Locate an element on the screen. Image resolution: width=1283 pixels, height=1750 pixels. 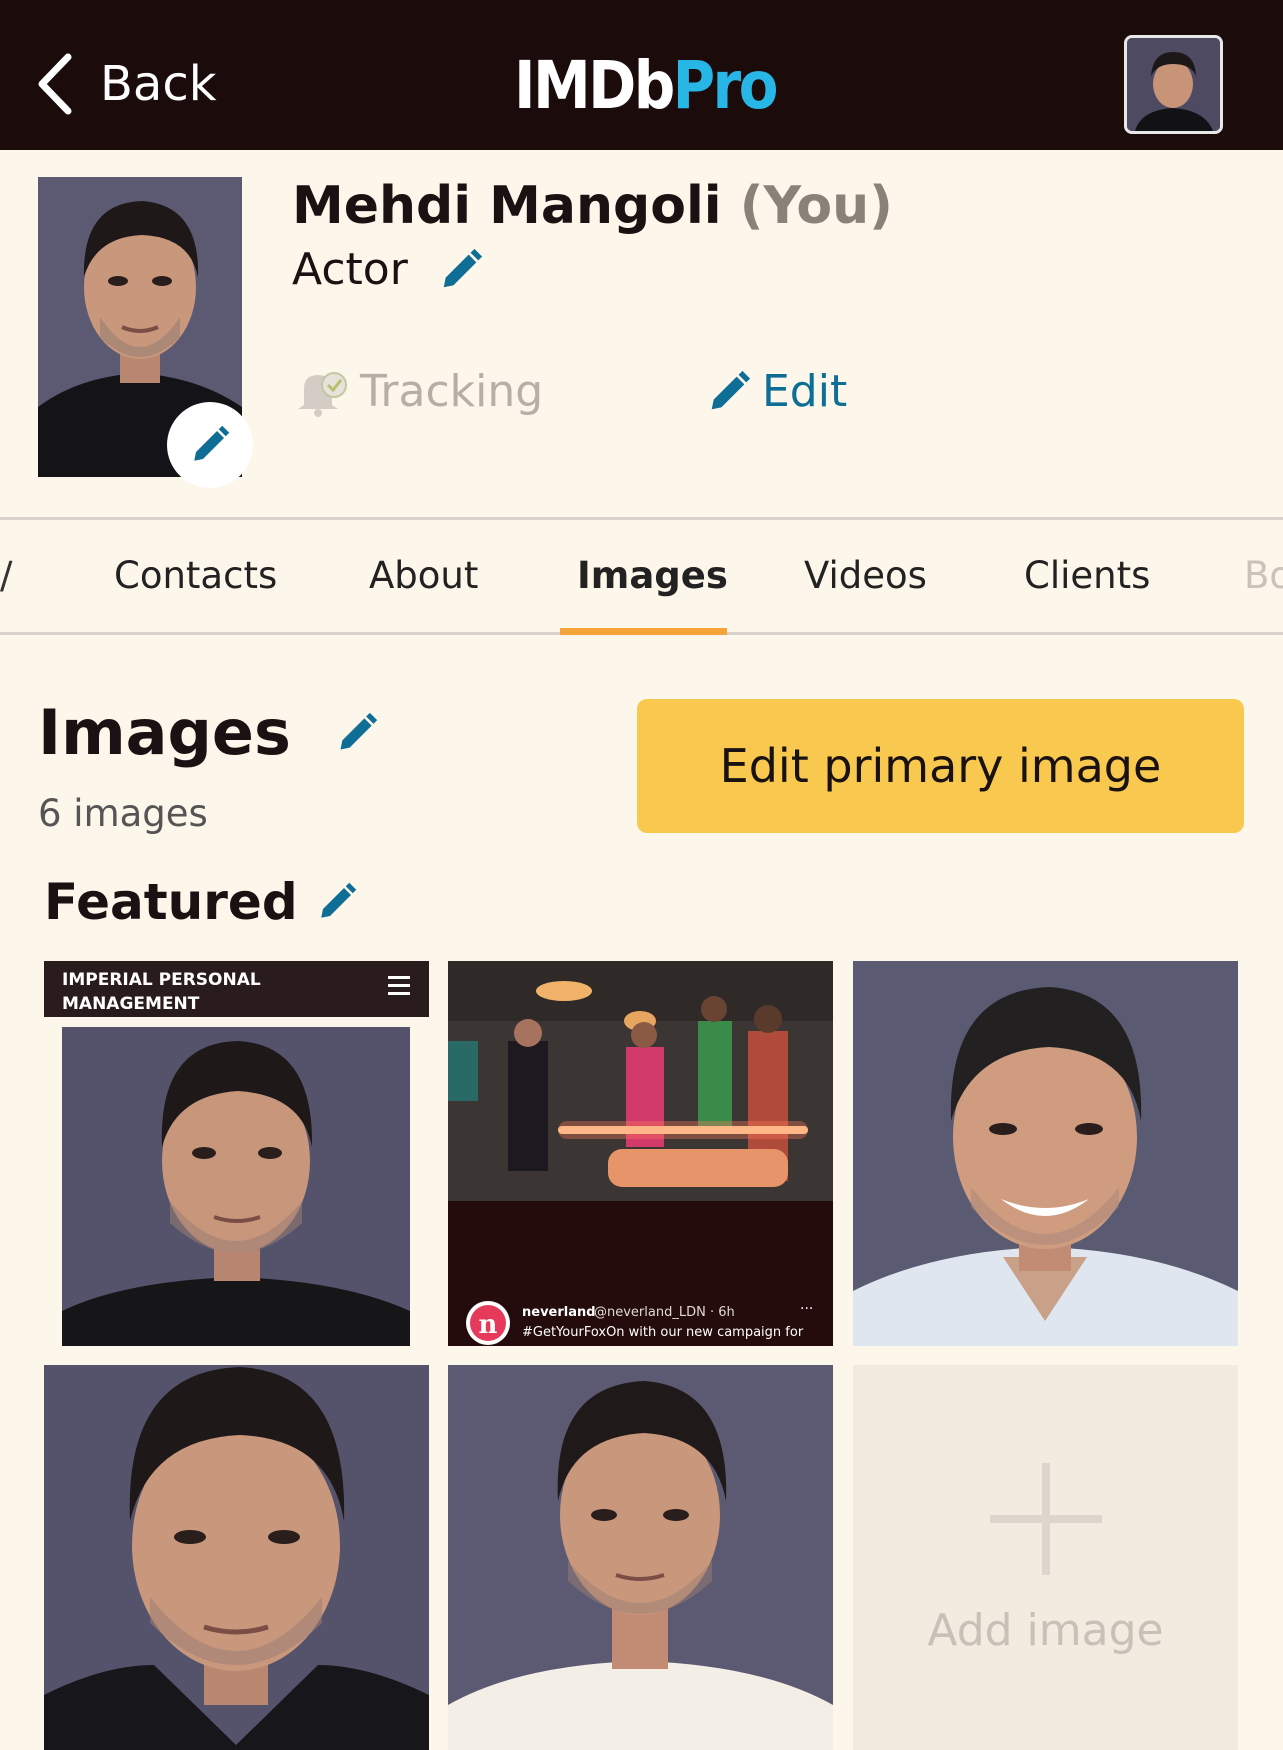
add-image-tile: Add image is located at coordinates (1045, 1557).